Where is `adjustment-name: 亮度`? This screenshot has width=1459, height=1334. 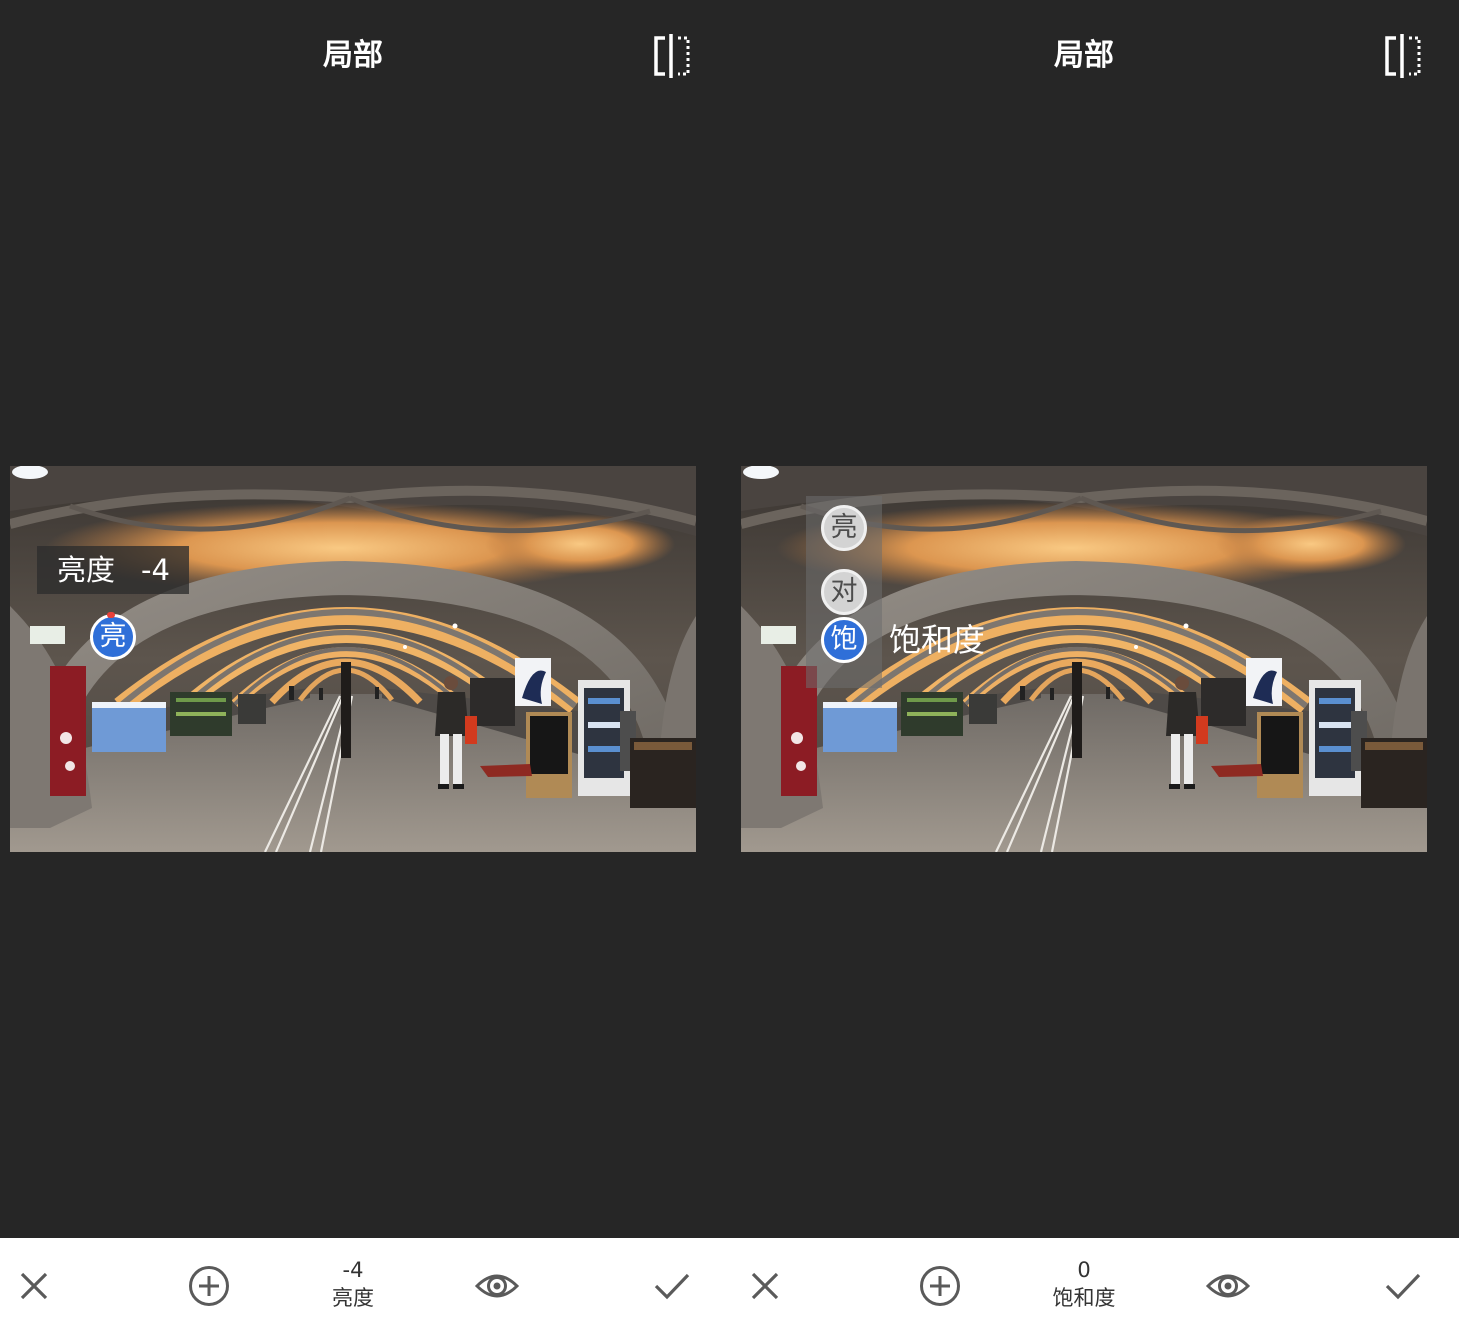
adjustment-name: 亮度 is located at coordinates (86, 570).